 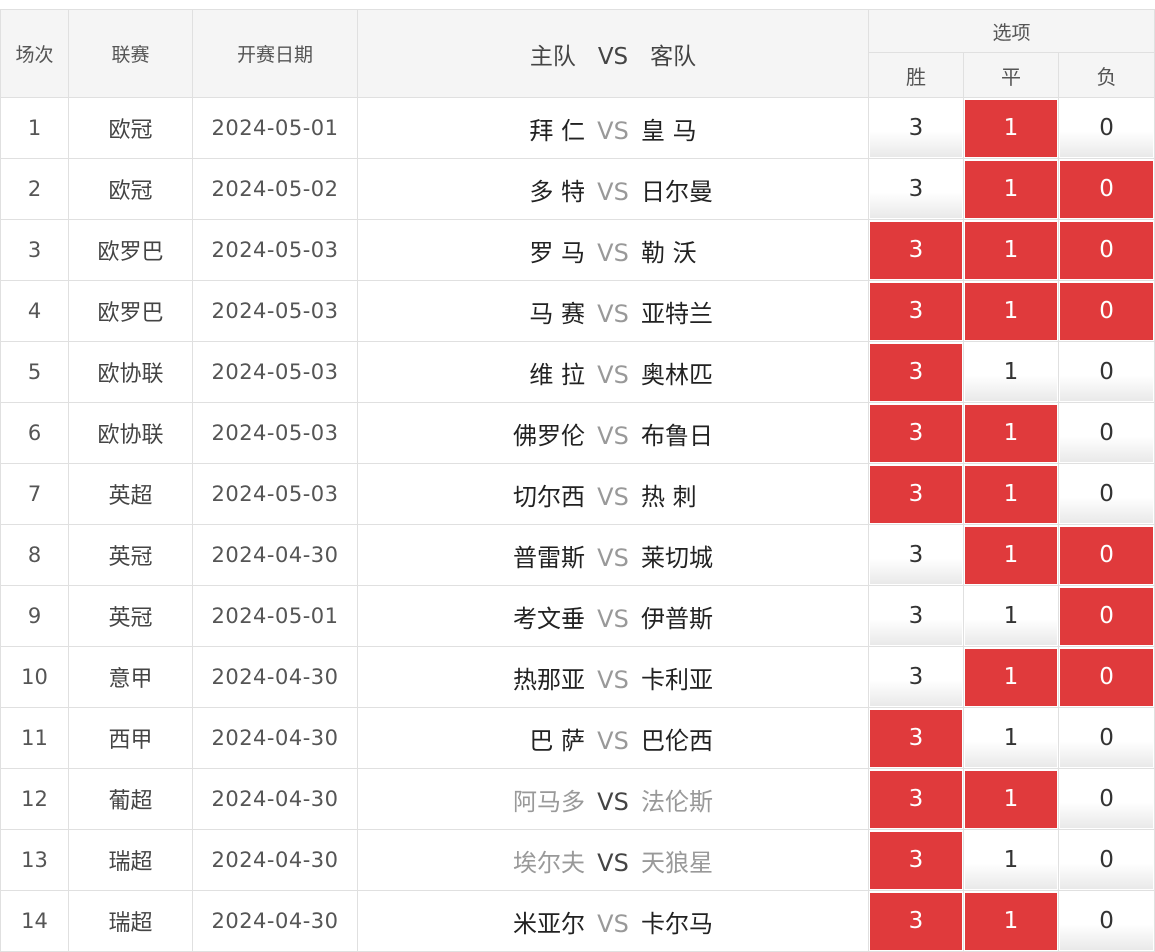 What do you see at coordinates (677, 618) in the screenshot?
I see `away-team: 伊普斯` at bounding box center [677, 618].